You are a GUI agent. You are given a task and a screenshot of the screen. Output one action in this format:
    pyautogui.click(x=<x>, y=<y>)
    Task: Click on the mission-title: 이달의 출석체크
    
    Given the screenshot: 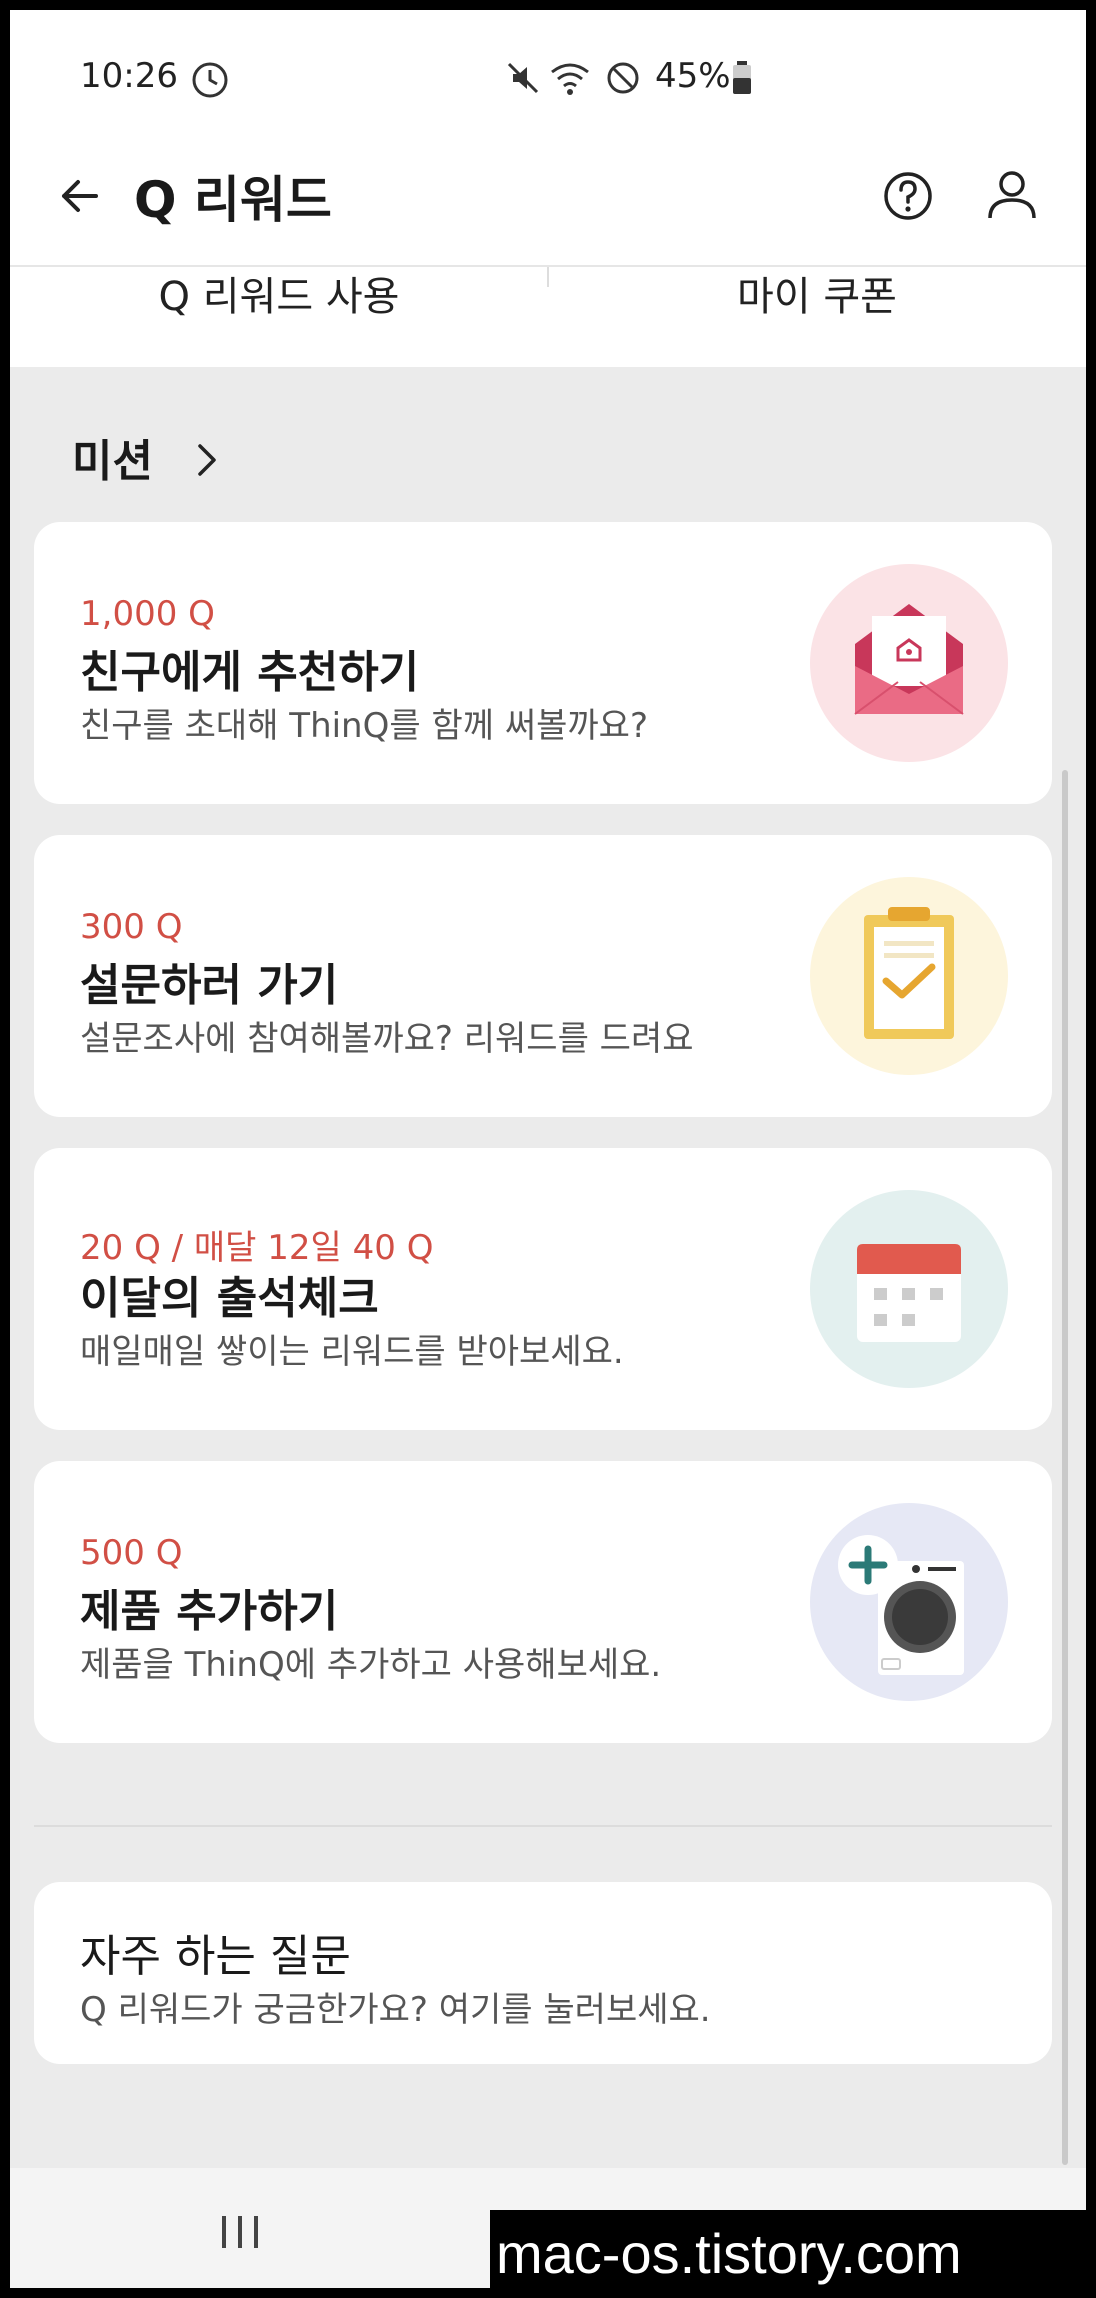 What is the action you would take?
    pyautogui.click(x=229, y=1298)
    